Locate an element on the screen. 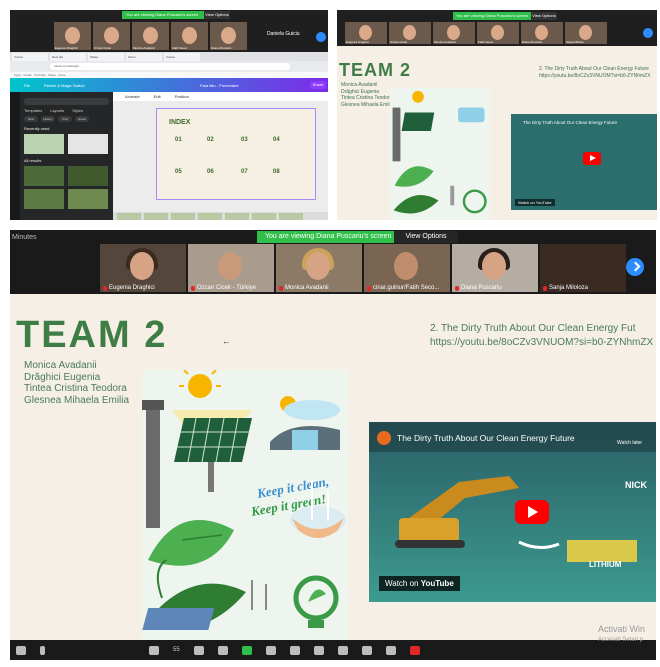 The width and height of the screenshot is (660, 667). tab-templates: Templates is located at coordinates (33, 110).